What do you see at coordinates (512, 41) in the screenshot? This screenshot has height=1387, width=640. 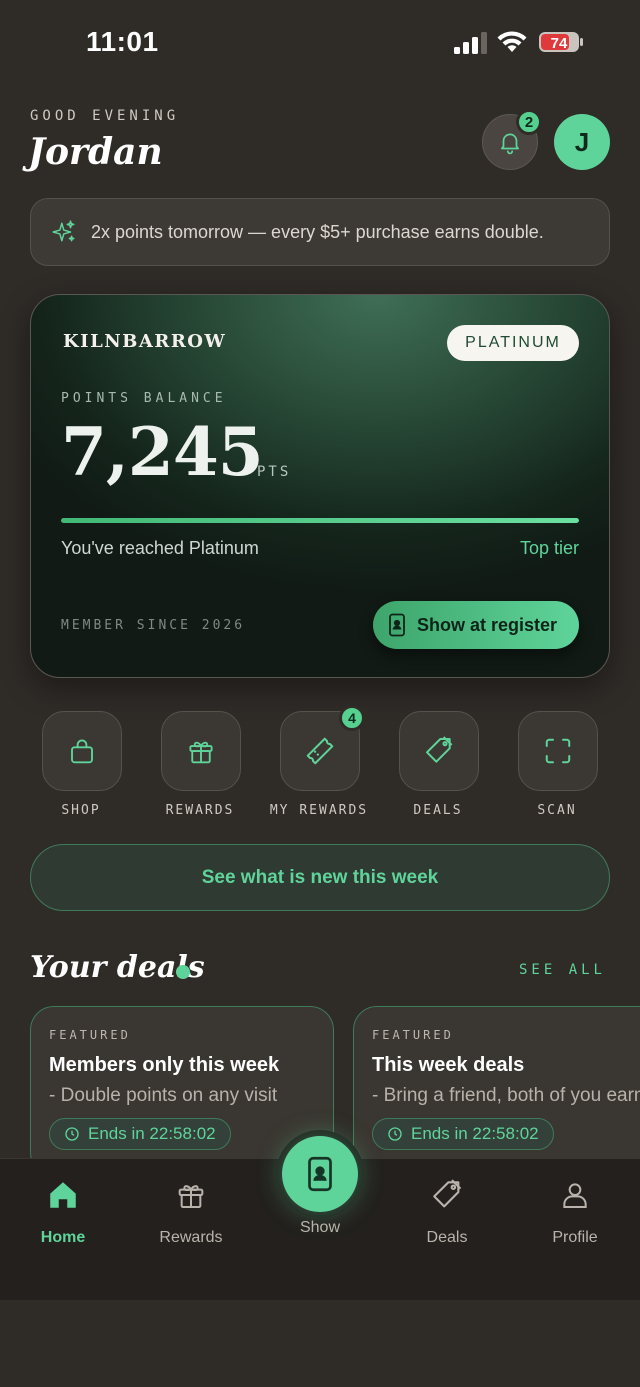 I see `wifi-icon` at bounding box center [512, 41].